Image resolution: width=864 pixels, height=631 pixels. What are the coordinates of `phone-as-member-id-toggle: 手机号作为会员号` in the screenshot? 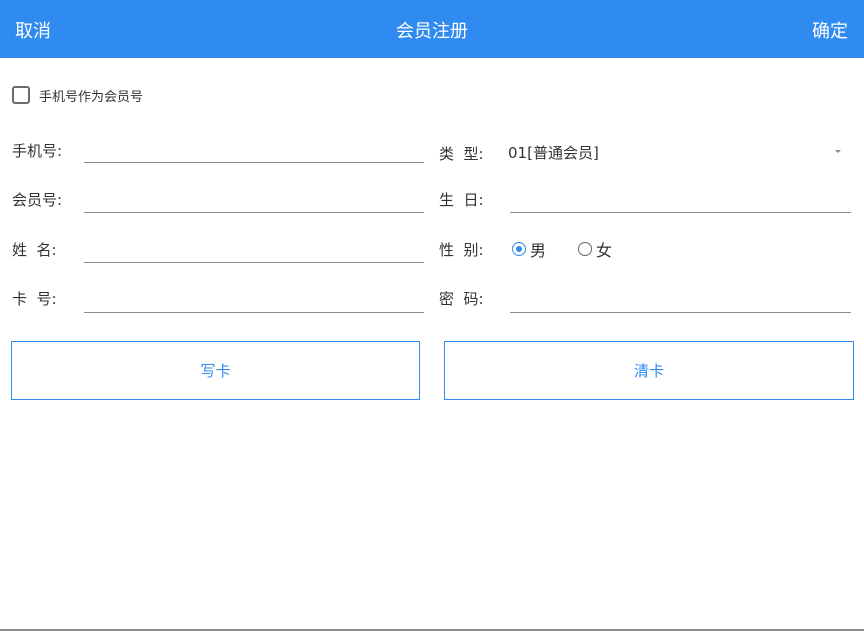 It's located at (77, 95).